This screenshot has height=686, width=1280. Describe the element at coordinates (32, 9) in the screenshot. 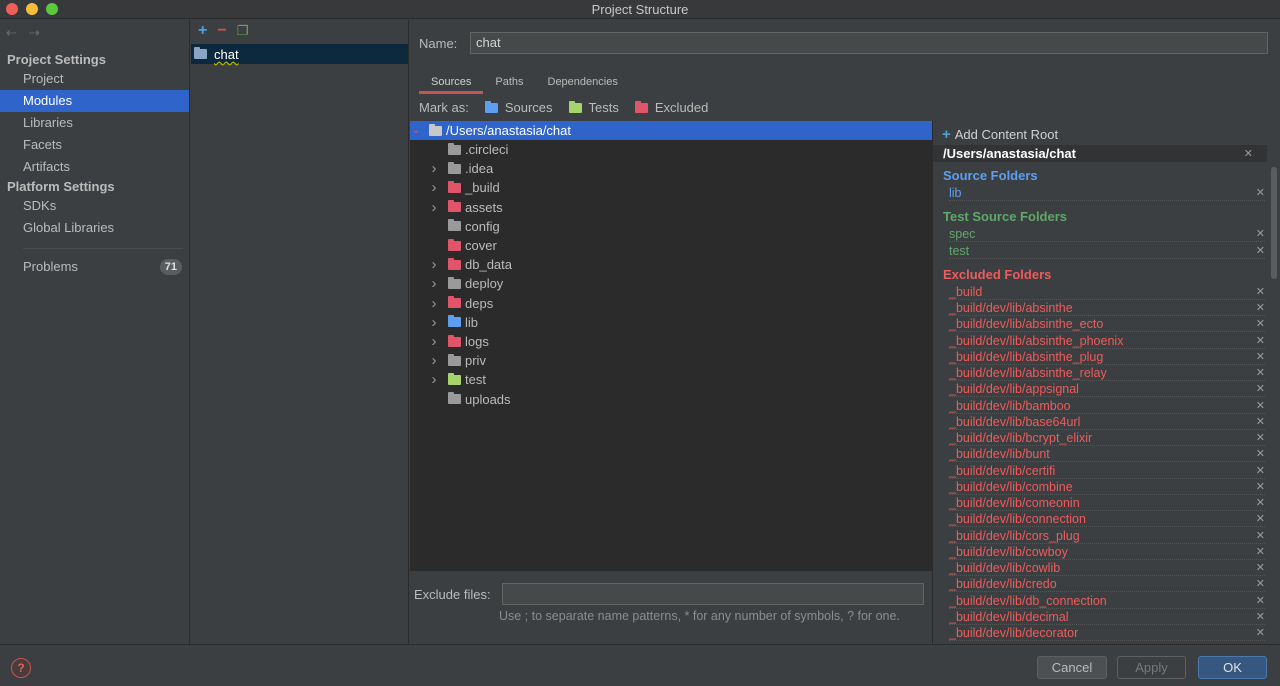

I see `minimize-window-button` at that location.